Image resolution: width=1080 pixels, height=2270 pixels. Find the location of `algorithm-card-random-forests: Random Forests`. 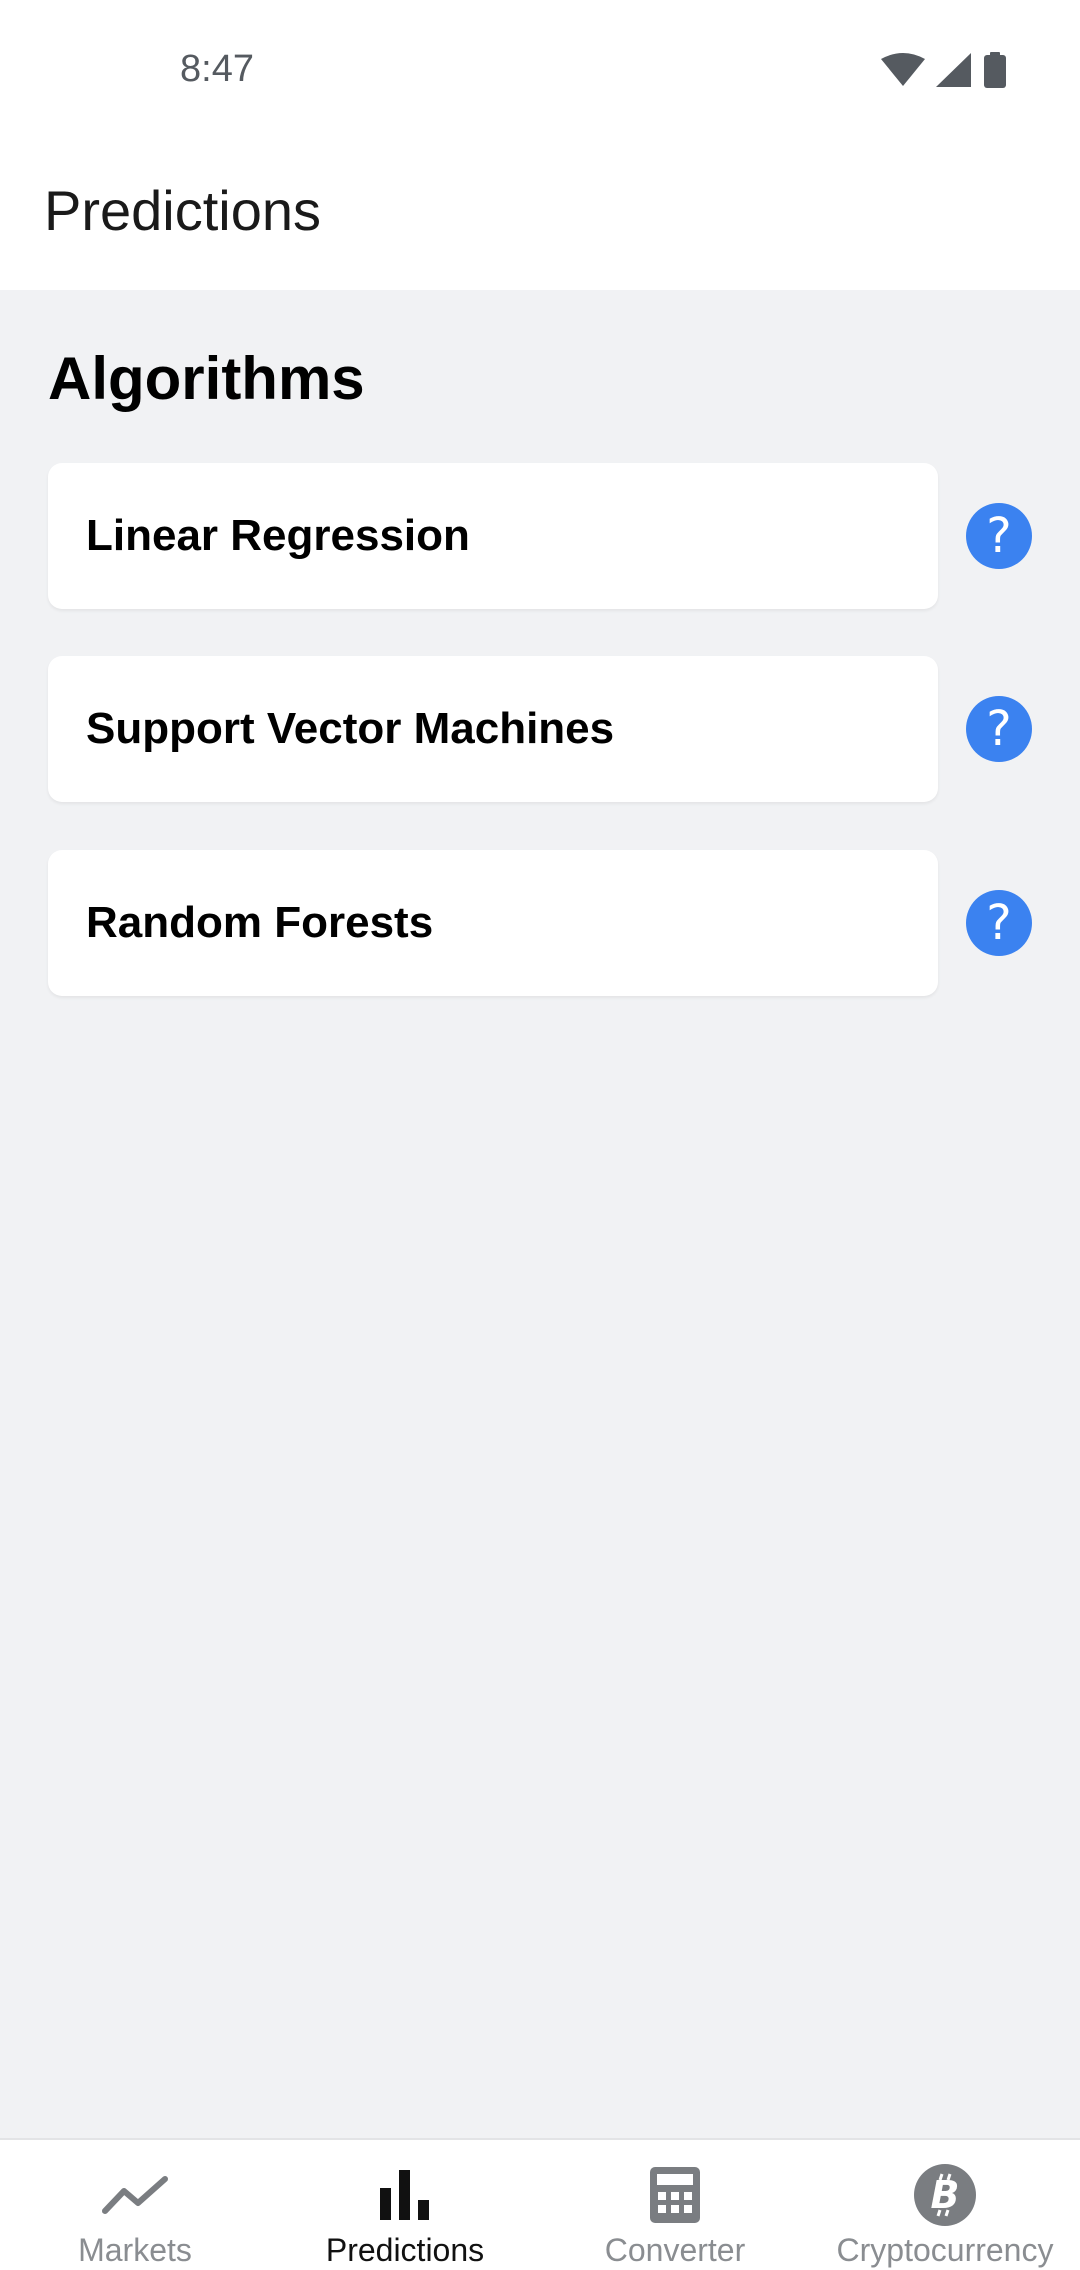

algorithm-card-random-forests: Random Forests is located at coordinates (493, 923).